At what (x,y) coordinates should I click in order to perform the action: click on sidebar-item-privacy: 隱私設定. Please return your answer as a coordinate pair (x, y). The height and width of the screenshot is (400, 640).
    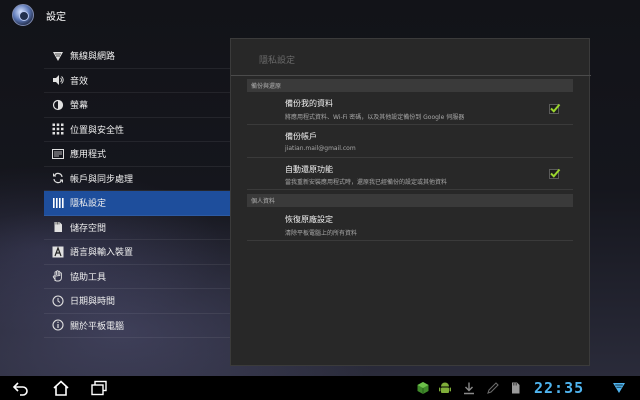
    Looking at the image, I should click on (137, 203).